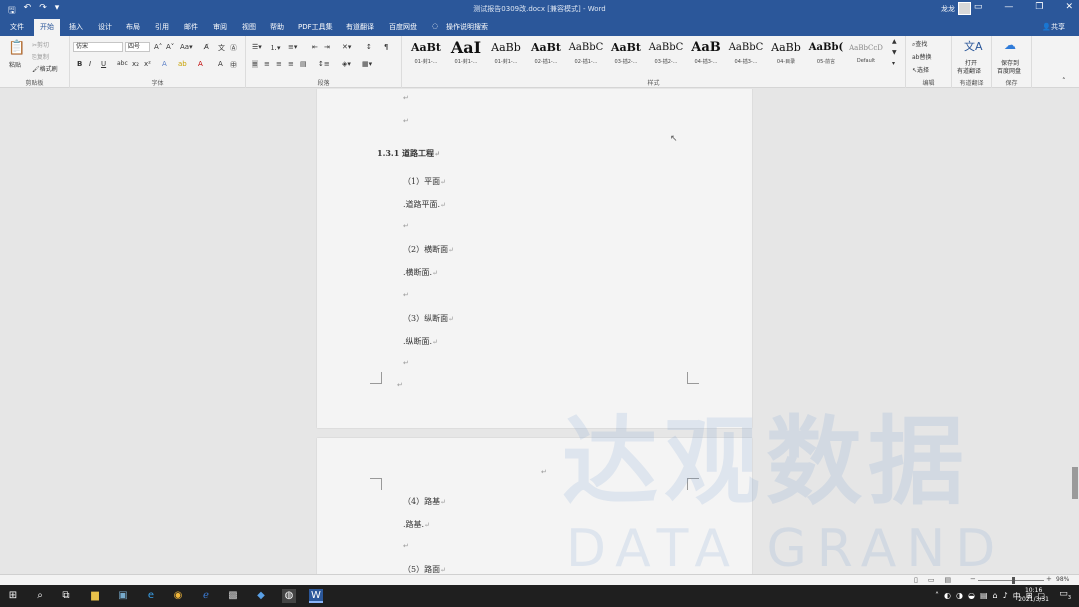  What do you see at coordinates (408, 153) in the screenshot?
I see `section-heading: 1.3.1 道路工程↵` at bounding box center [408, 153].